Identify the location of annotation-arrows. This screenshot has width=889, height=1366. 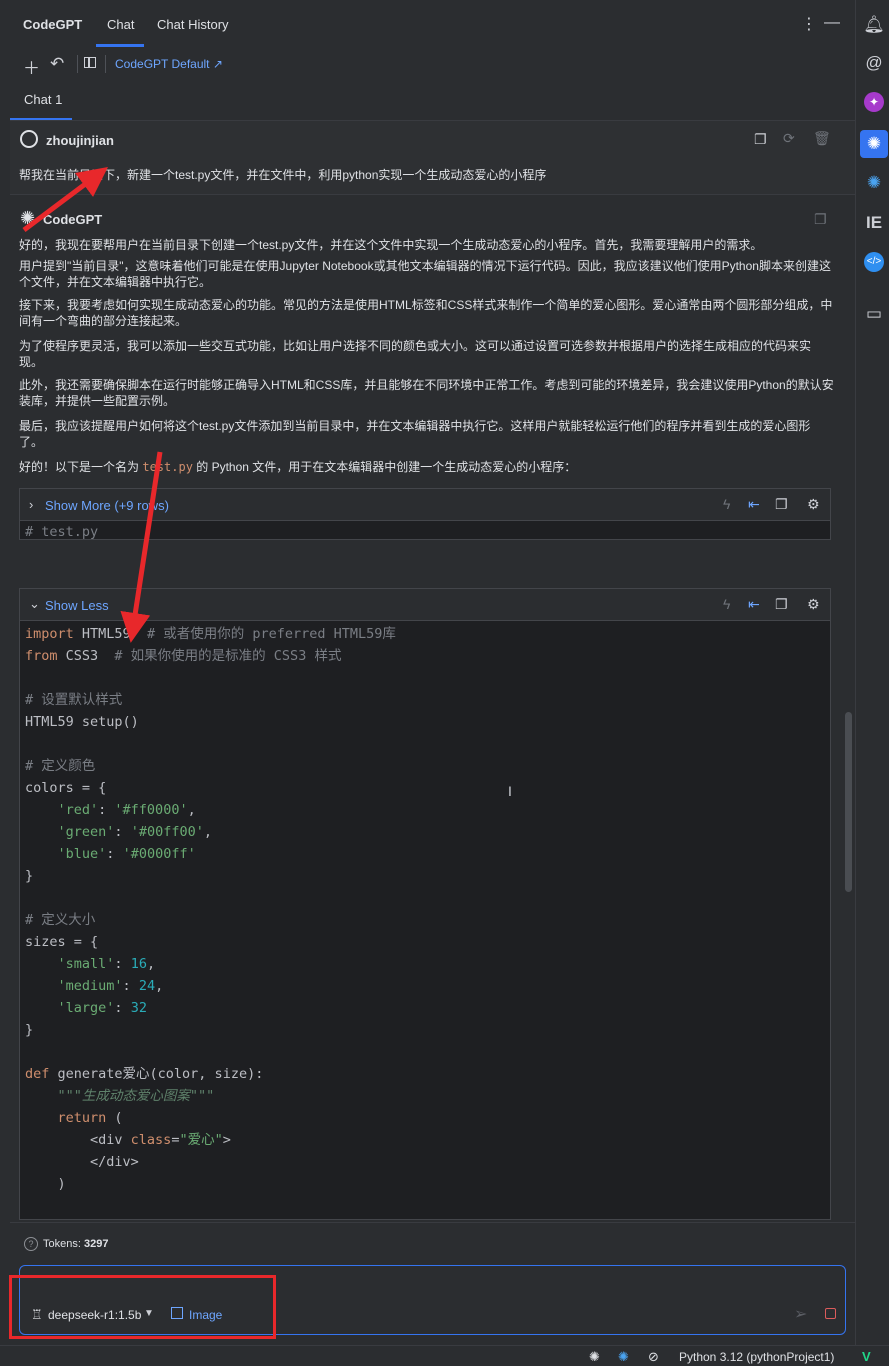
(92, 405).